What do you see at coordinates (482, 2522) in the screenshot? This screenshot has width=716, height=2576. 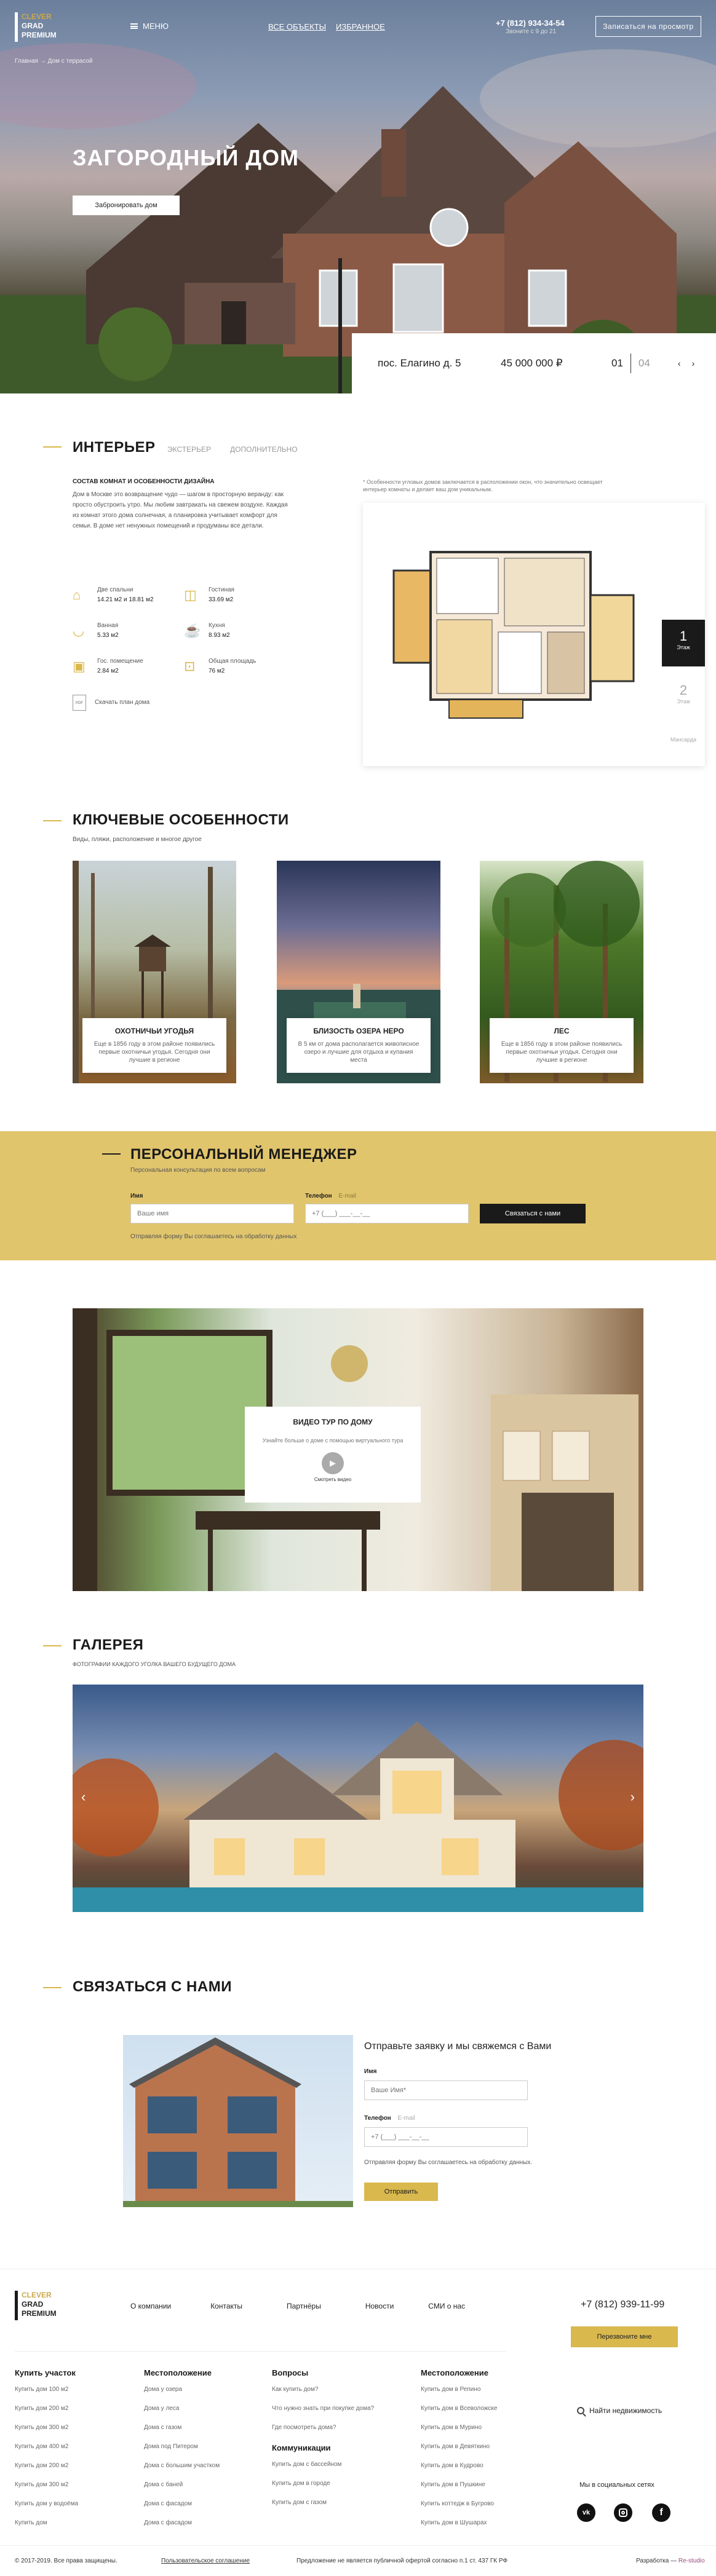 I see `footer-link: Купить дом в Шушарах` at bounding box center [482, 2522].